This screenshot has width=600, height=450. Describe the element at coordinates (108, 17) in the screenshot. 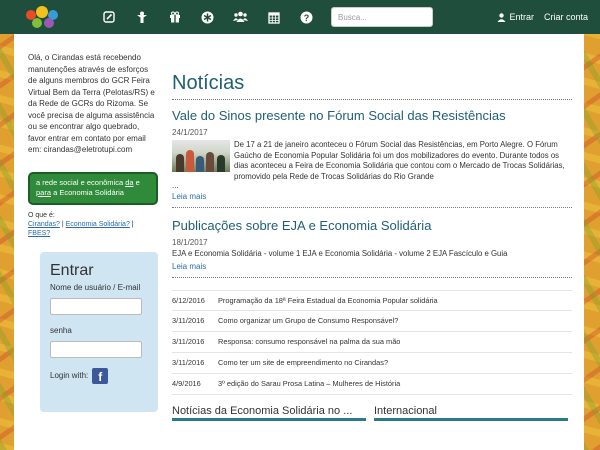

I see `pencil-icon` at that location.